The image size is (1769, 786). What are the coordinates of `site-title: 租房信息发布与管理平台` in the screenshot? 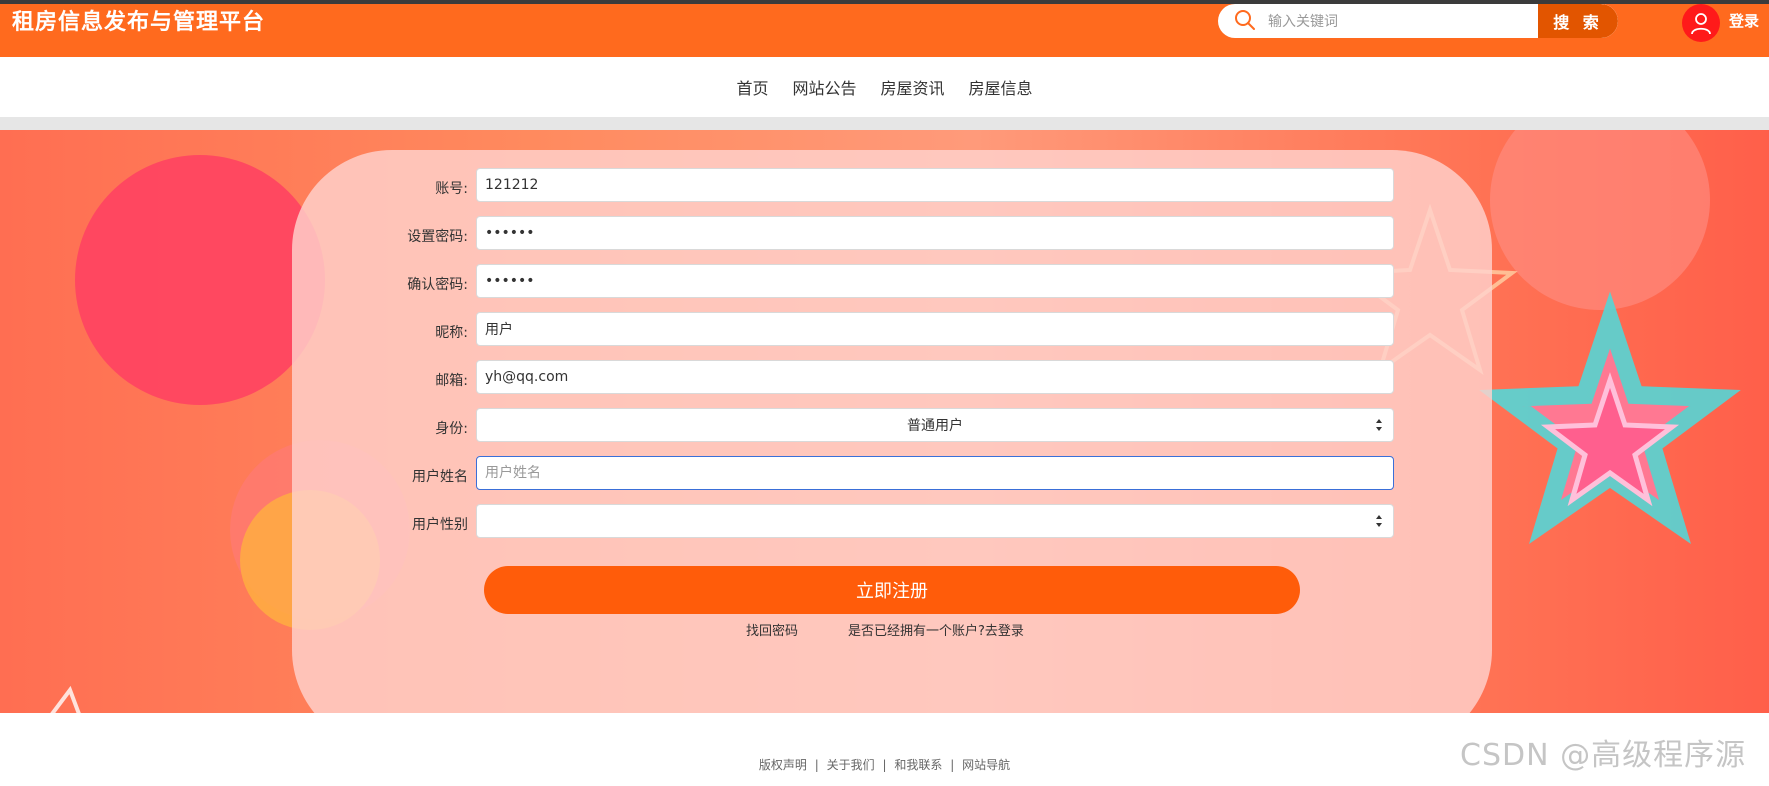 It's located at (139, 22).